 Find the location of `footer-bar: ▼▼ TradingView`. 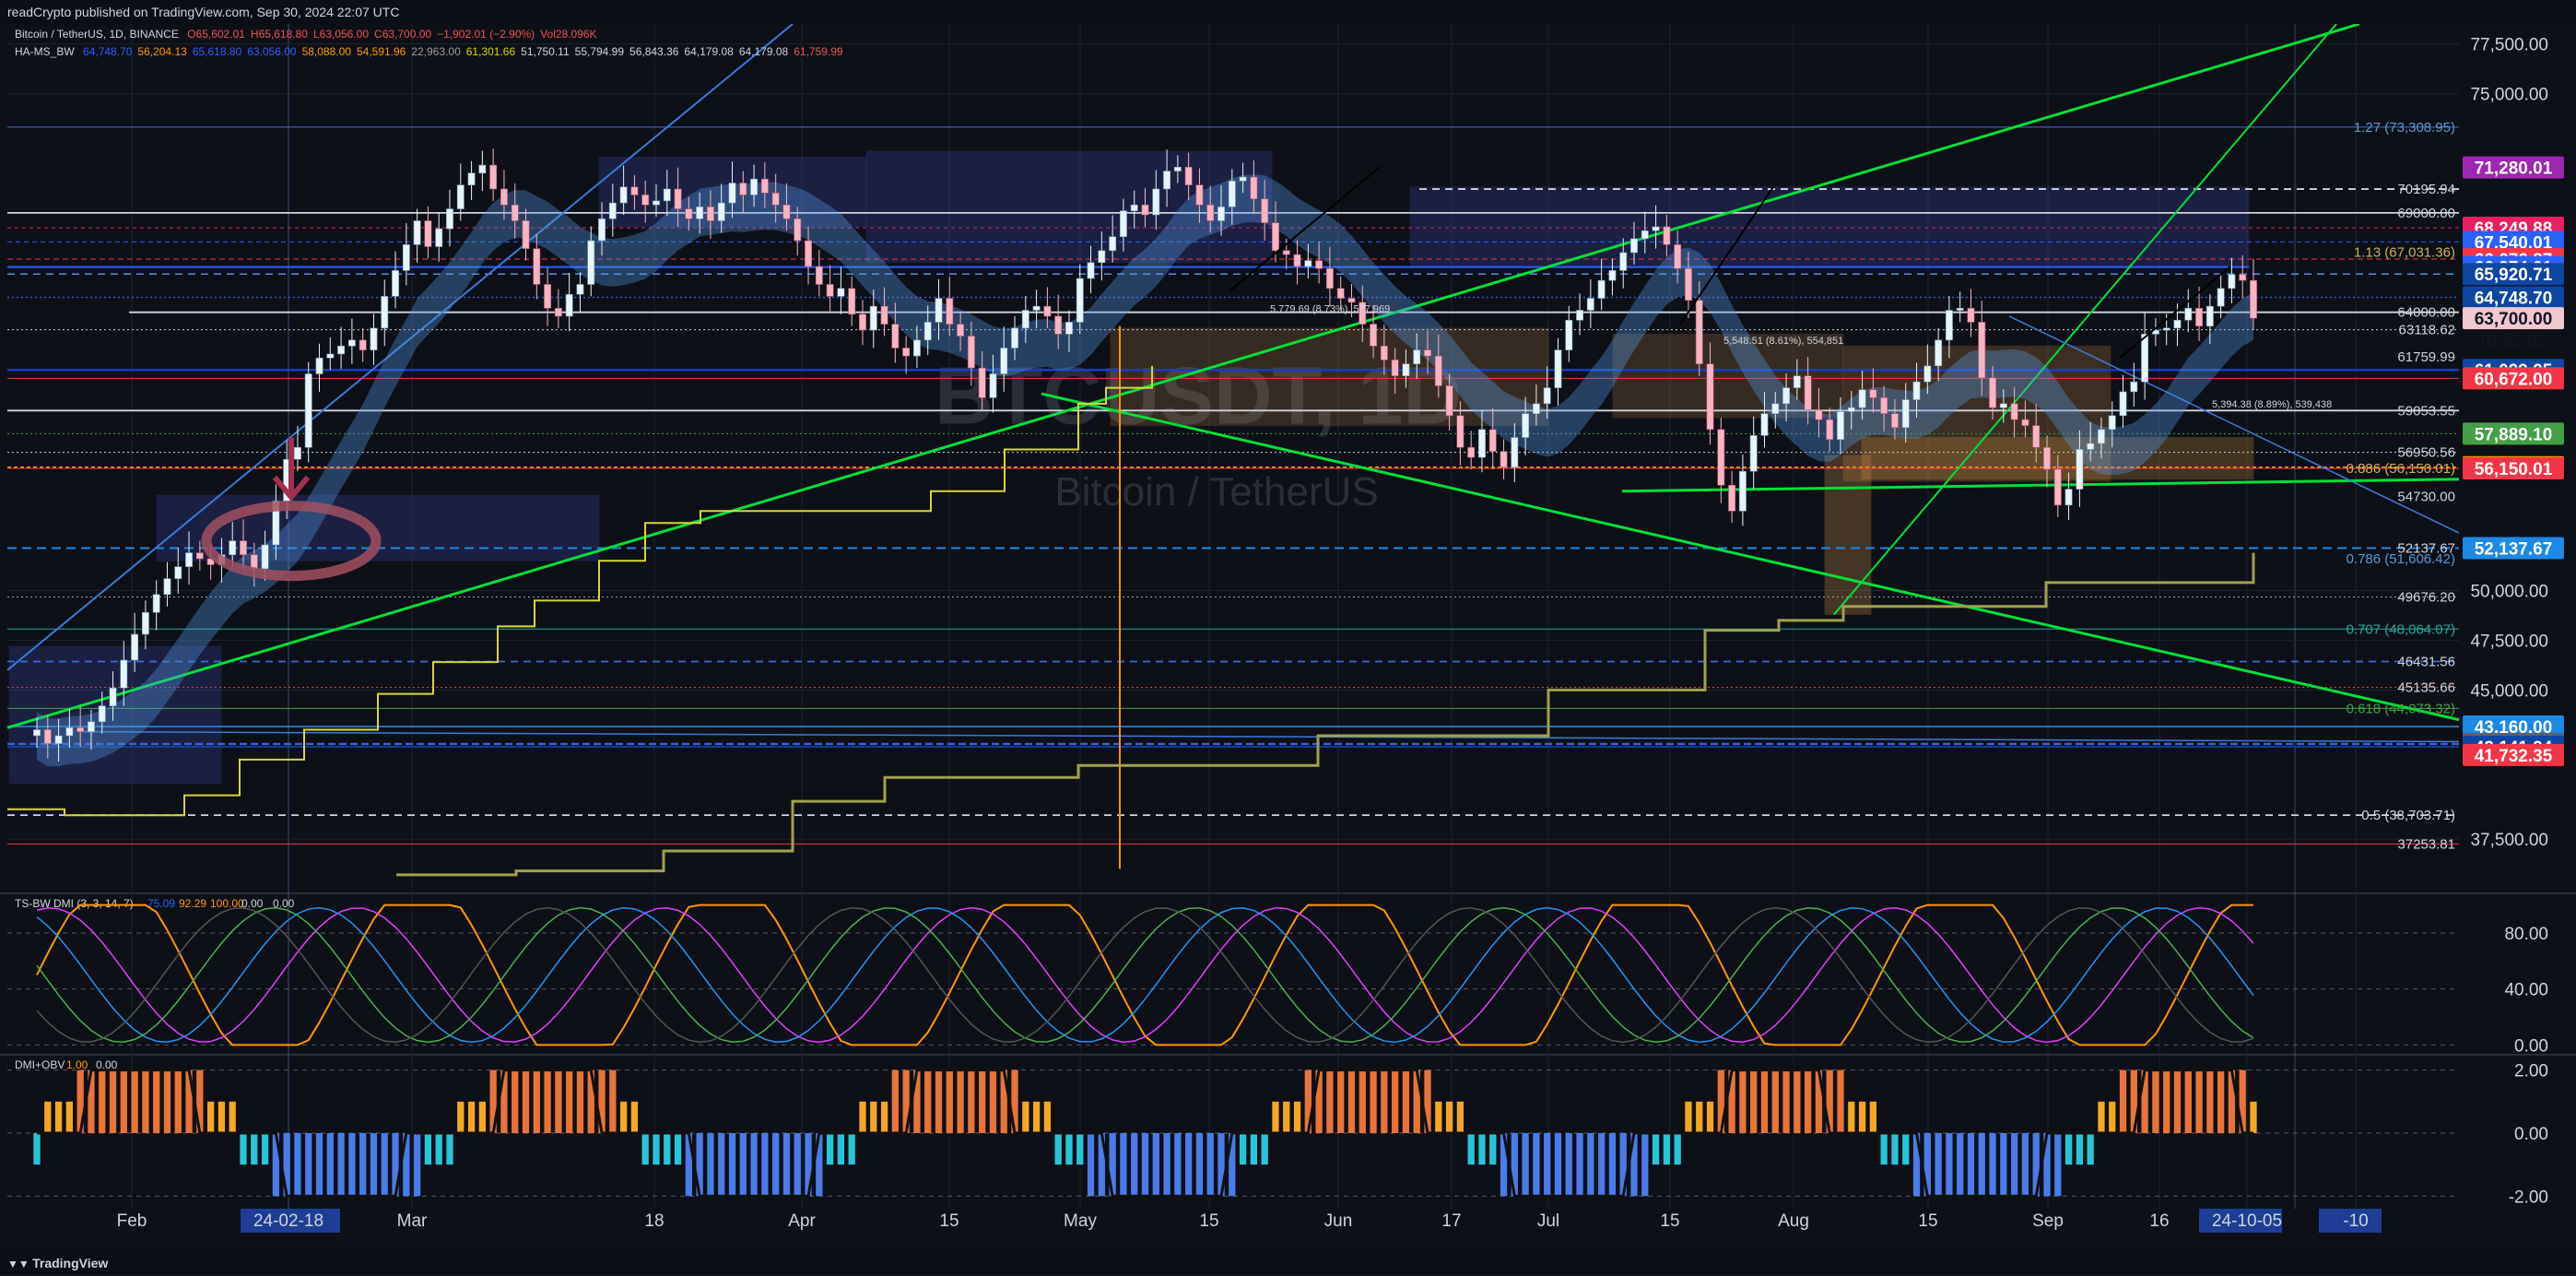

footer-bar: ▼▼ TradingView is located at coordinates (1288, 1263).